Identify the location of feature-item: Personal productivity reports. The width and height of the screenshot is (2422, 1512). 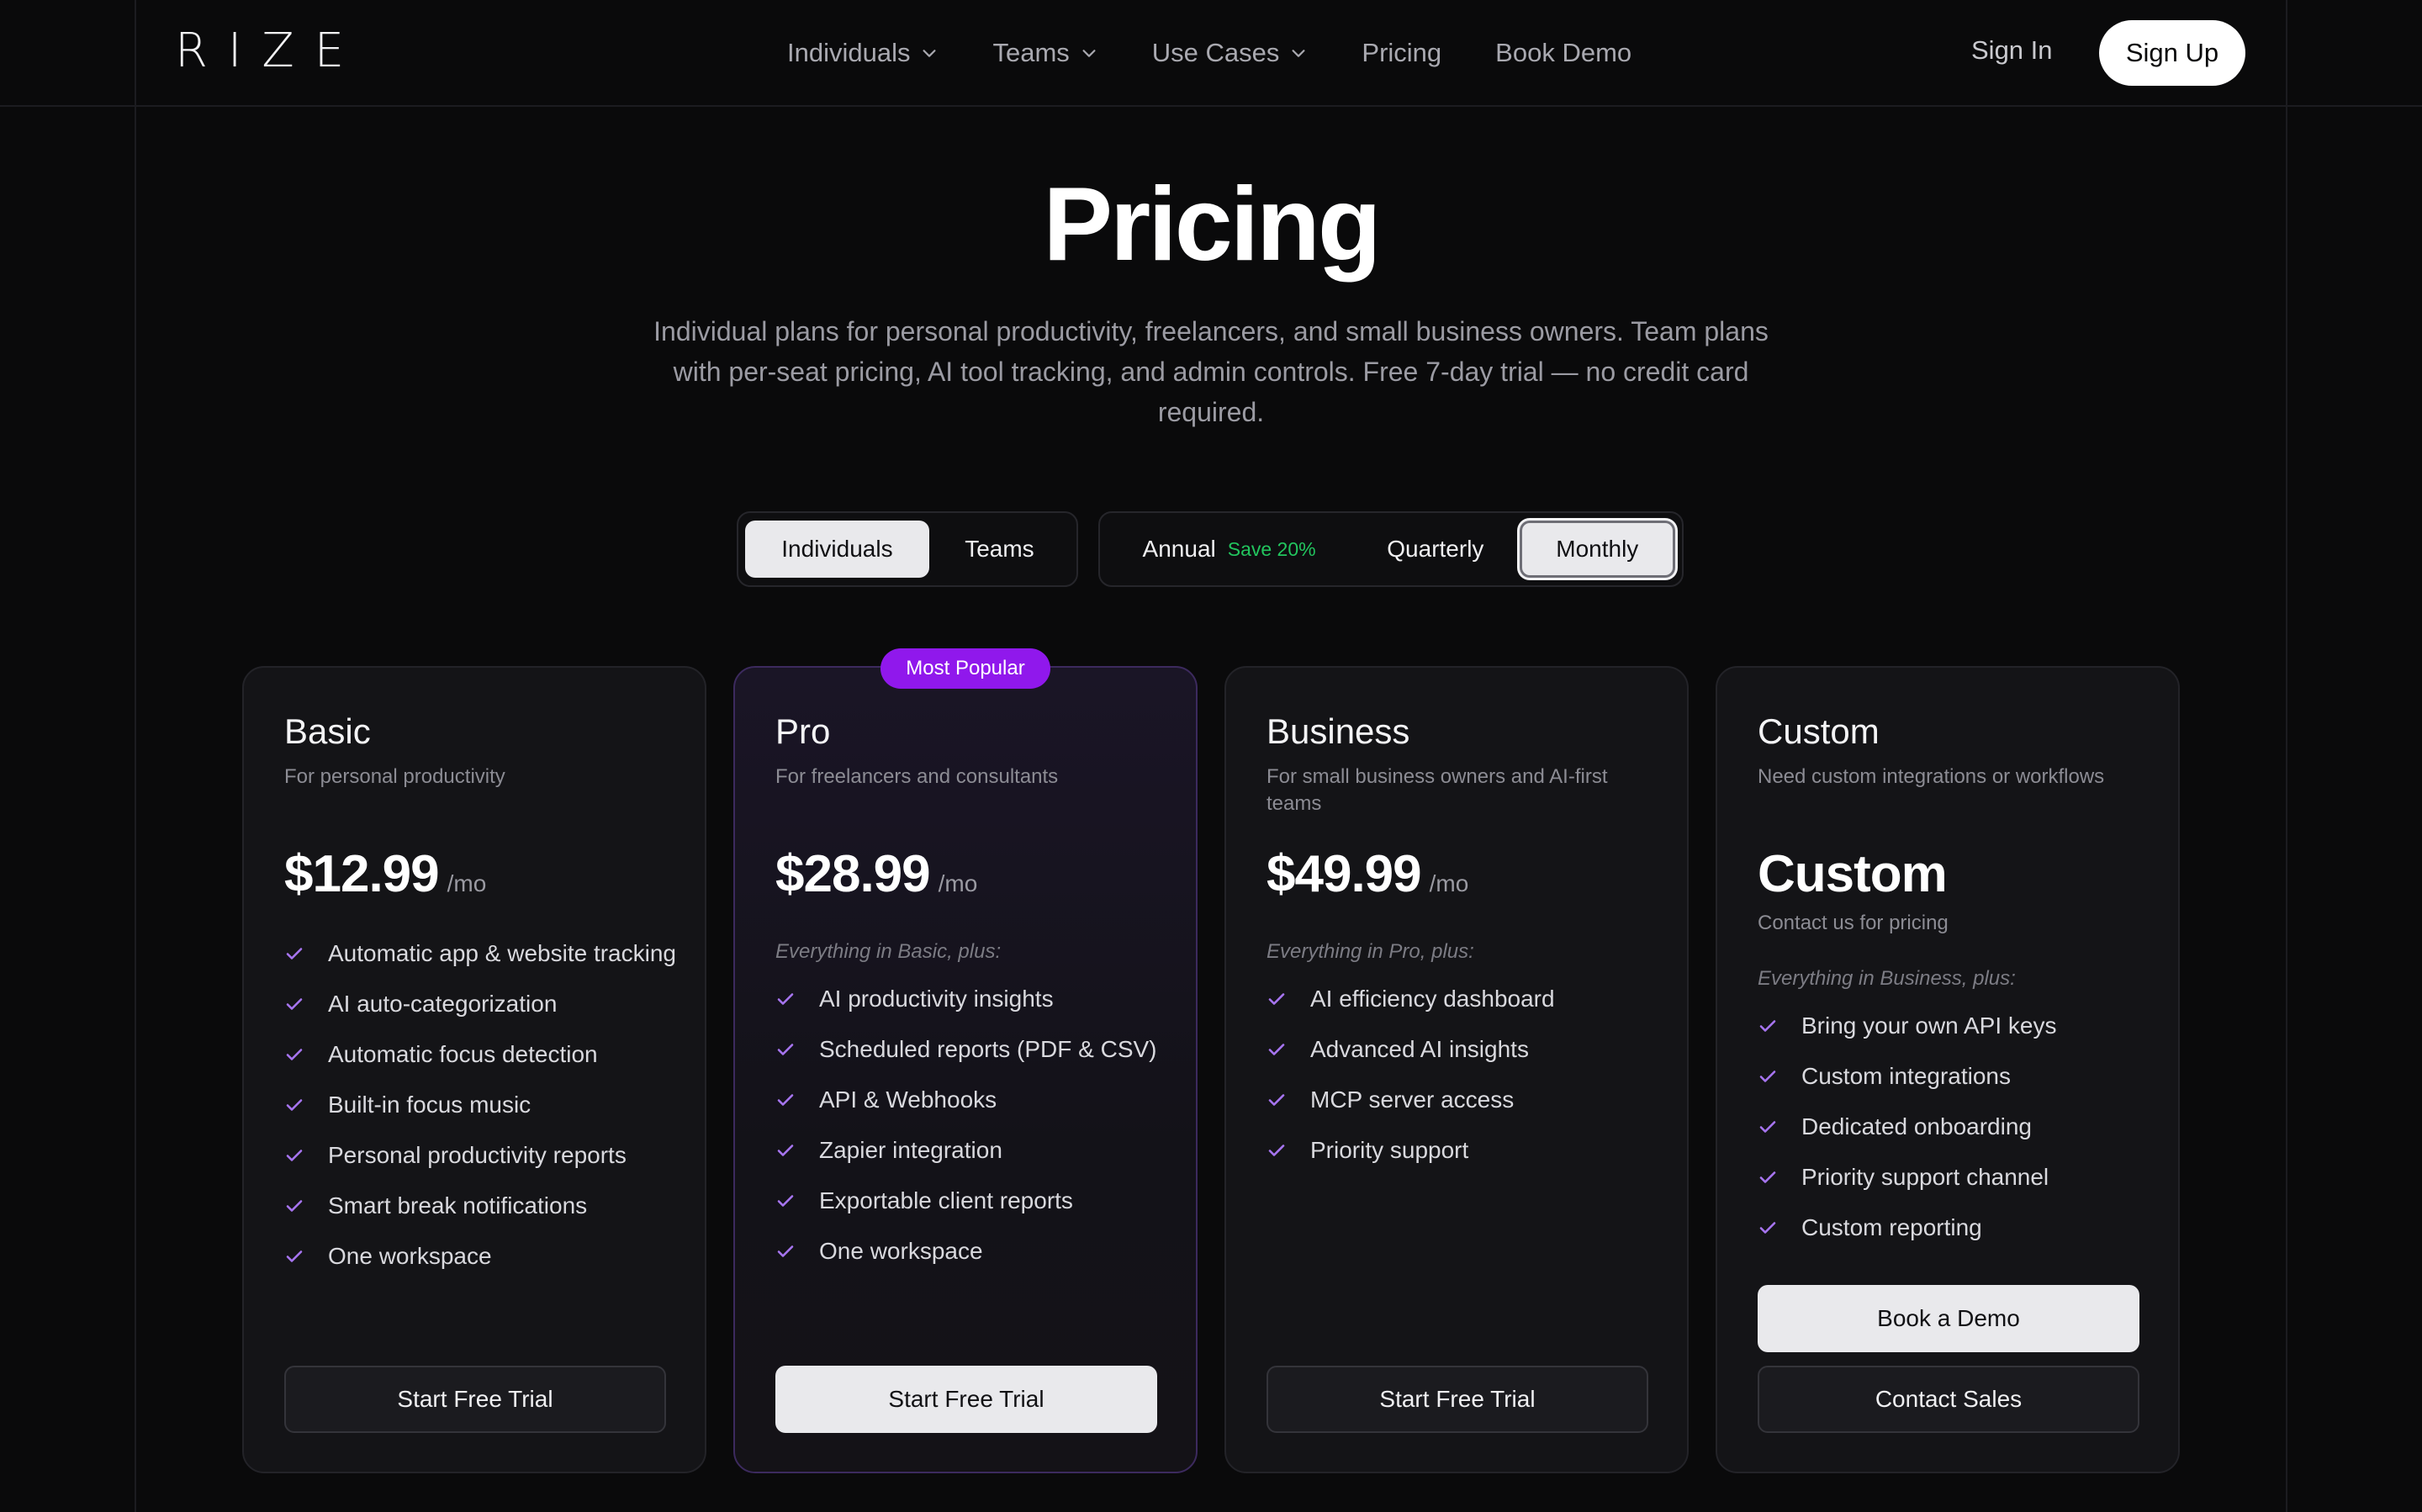
(482, 1155).